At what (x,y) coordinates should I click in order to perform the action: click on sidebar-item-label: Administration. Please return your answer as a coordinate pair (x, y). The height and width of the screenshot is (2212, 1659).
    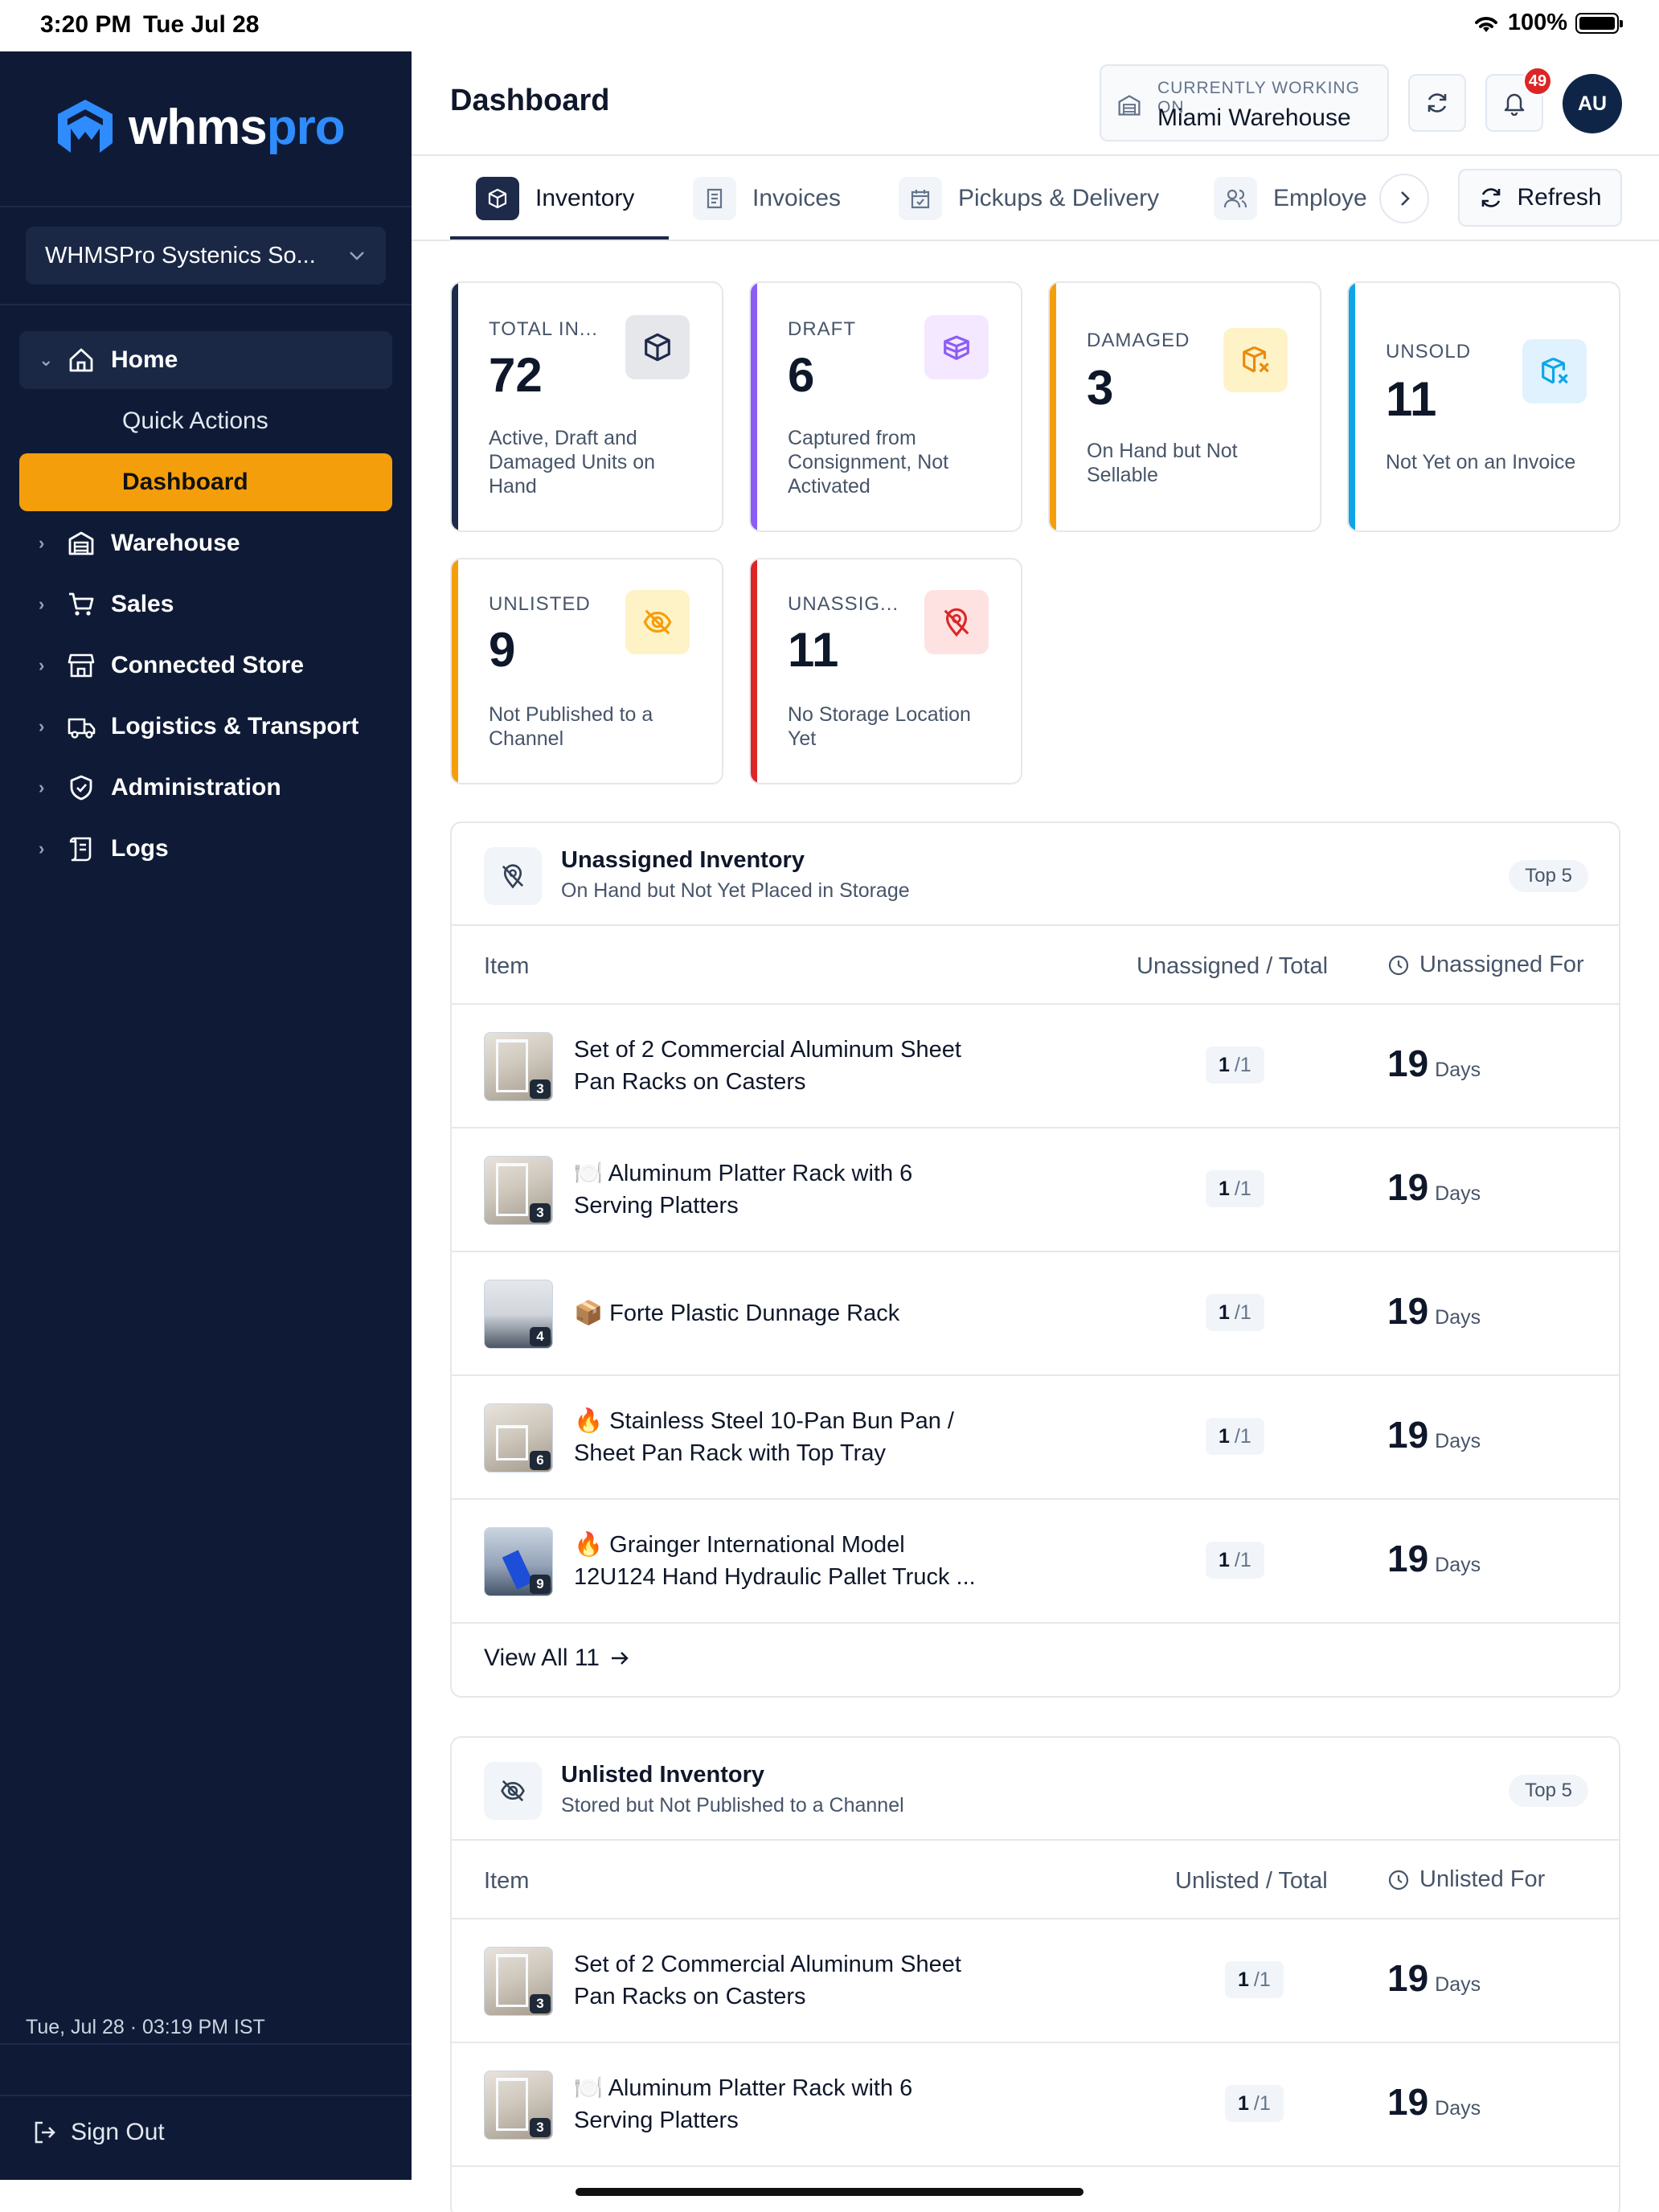
    Looking at the image, I should click on (196, 787).